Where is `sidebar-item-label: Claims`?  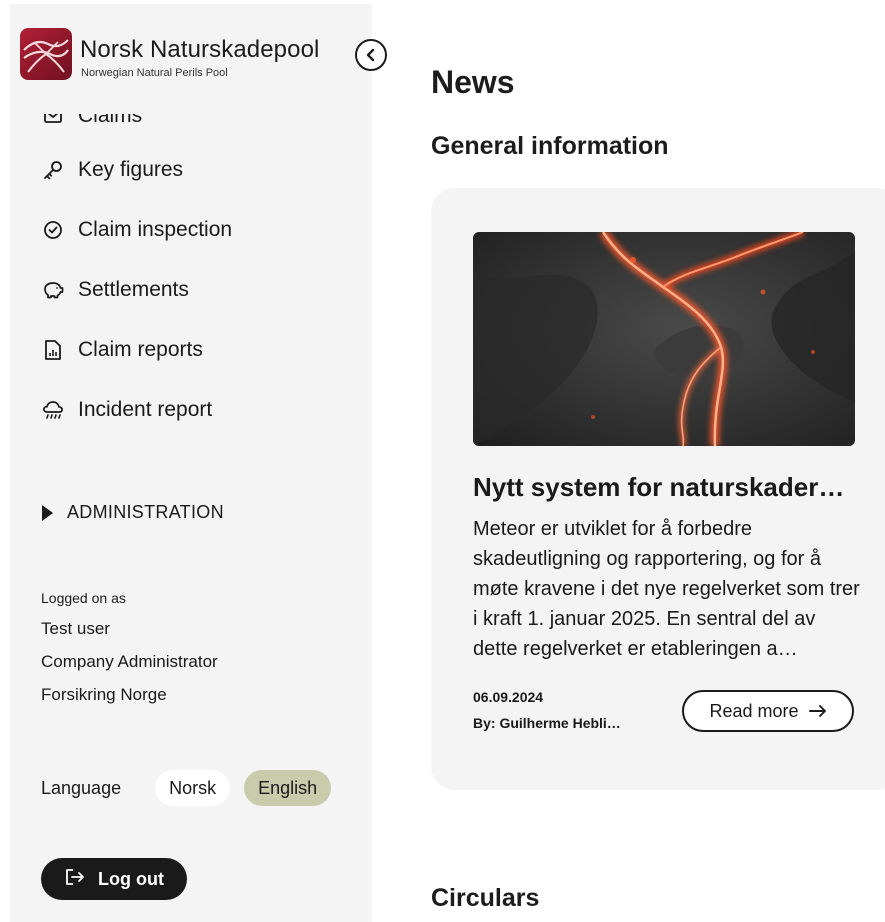 sidebar-item-label: Claims is located at coordinates (110, 115).